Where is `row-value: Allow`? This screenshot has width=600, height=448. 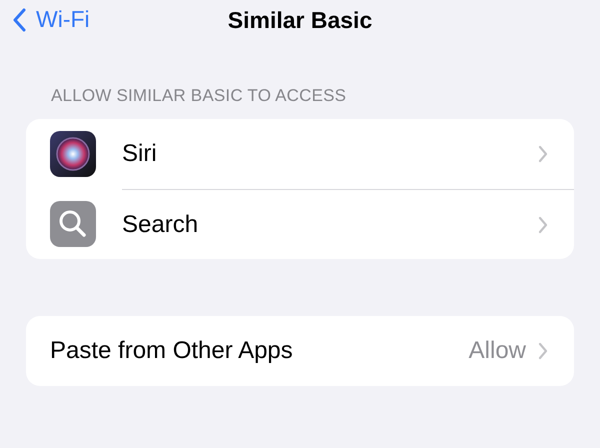
row-value: Allow is located at coordinates (497, 351).